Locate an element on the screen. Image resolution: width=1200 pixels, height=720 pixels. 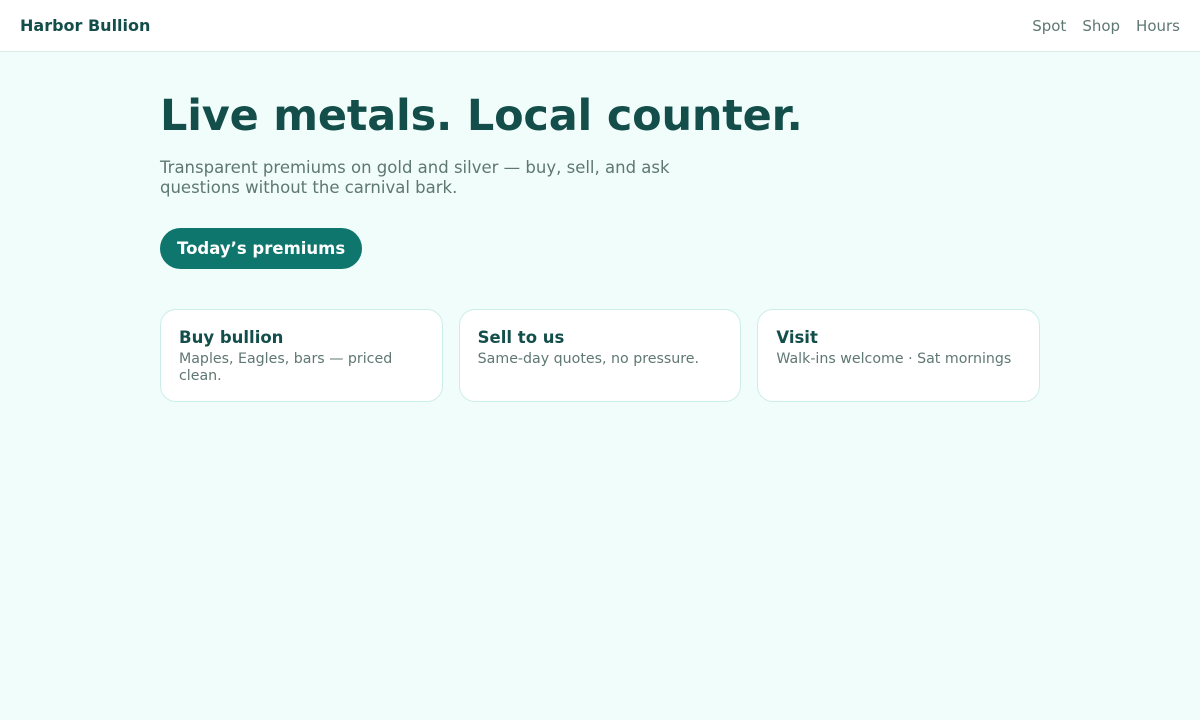
card-title: Visit is located at coordinates (797, 338).